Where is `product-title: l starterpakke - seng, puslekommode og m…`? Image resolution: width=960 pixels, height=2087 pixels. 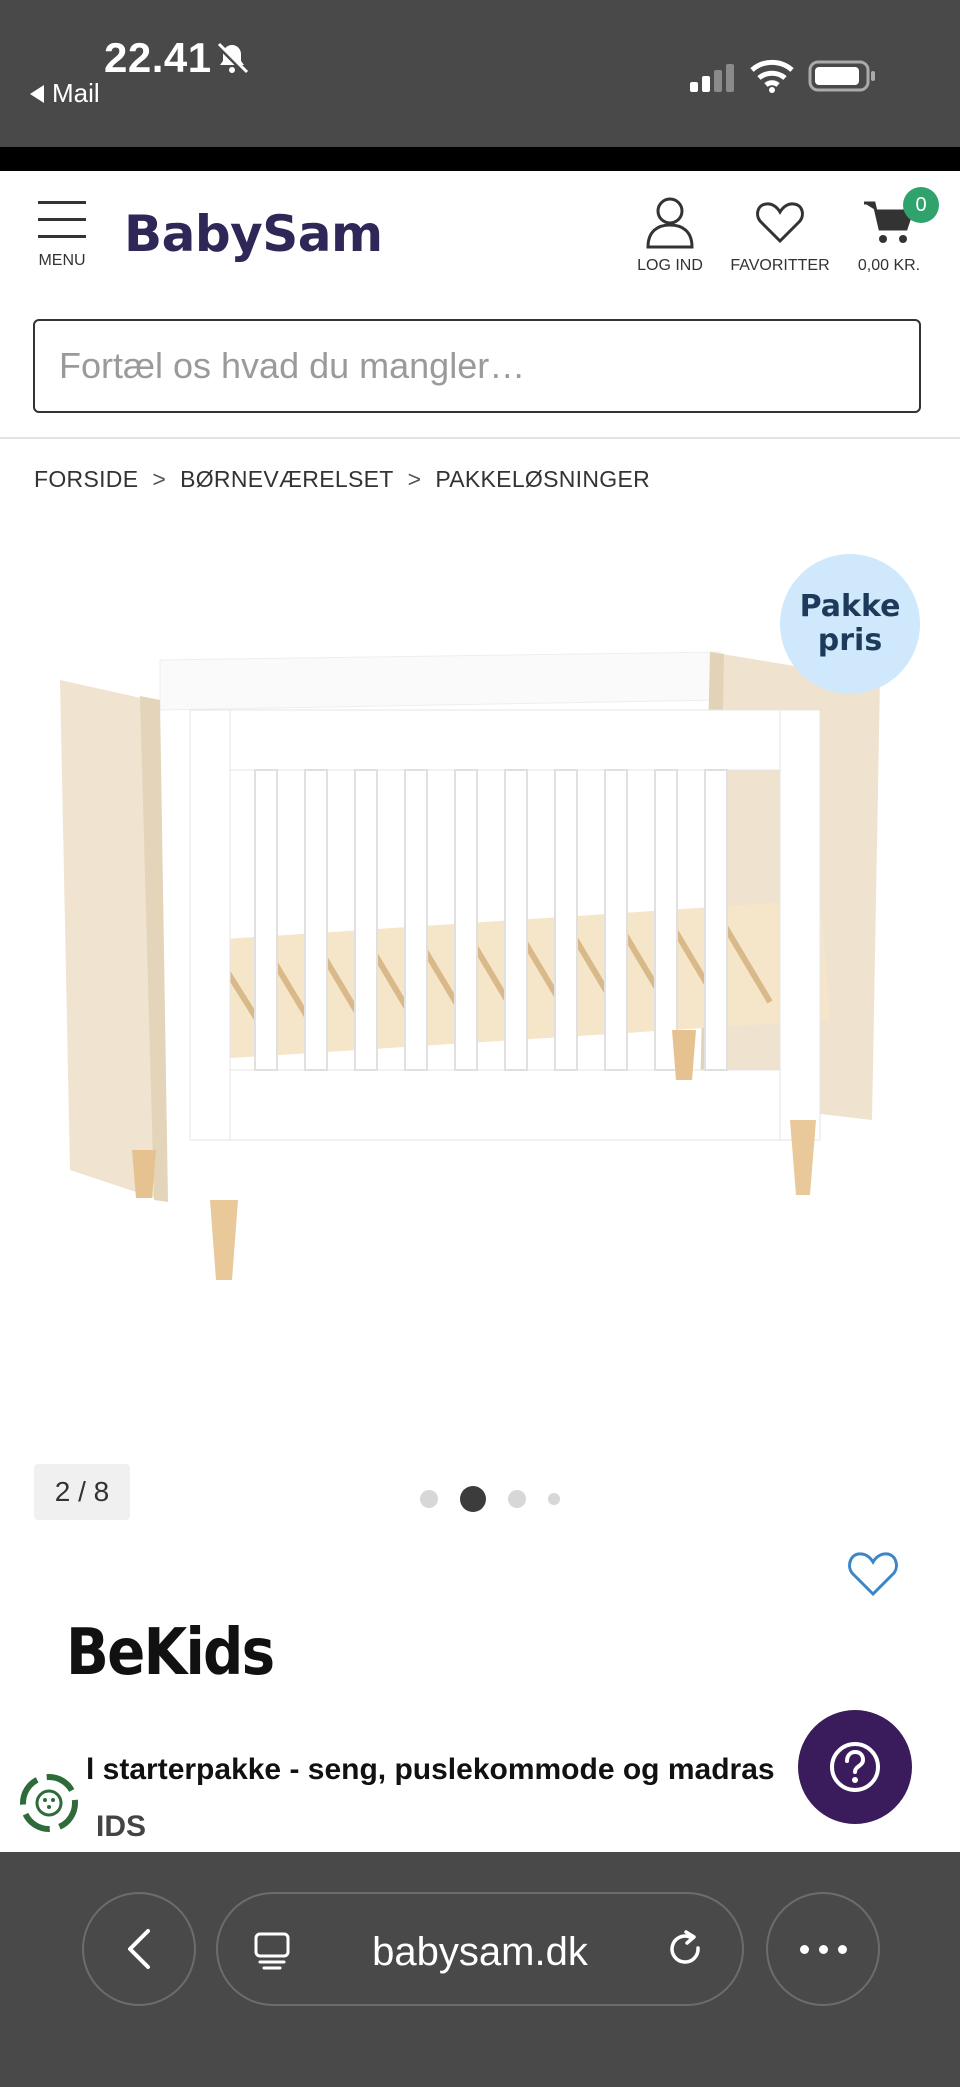
product-title: l starterpakke - seng, puslekommode og m… is located at coordinates (430, 1769).